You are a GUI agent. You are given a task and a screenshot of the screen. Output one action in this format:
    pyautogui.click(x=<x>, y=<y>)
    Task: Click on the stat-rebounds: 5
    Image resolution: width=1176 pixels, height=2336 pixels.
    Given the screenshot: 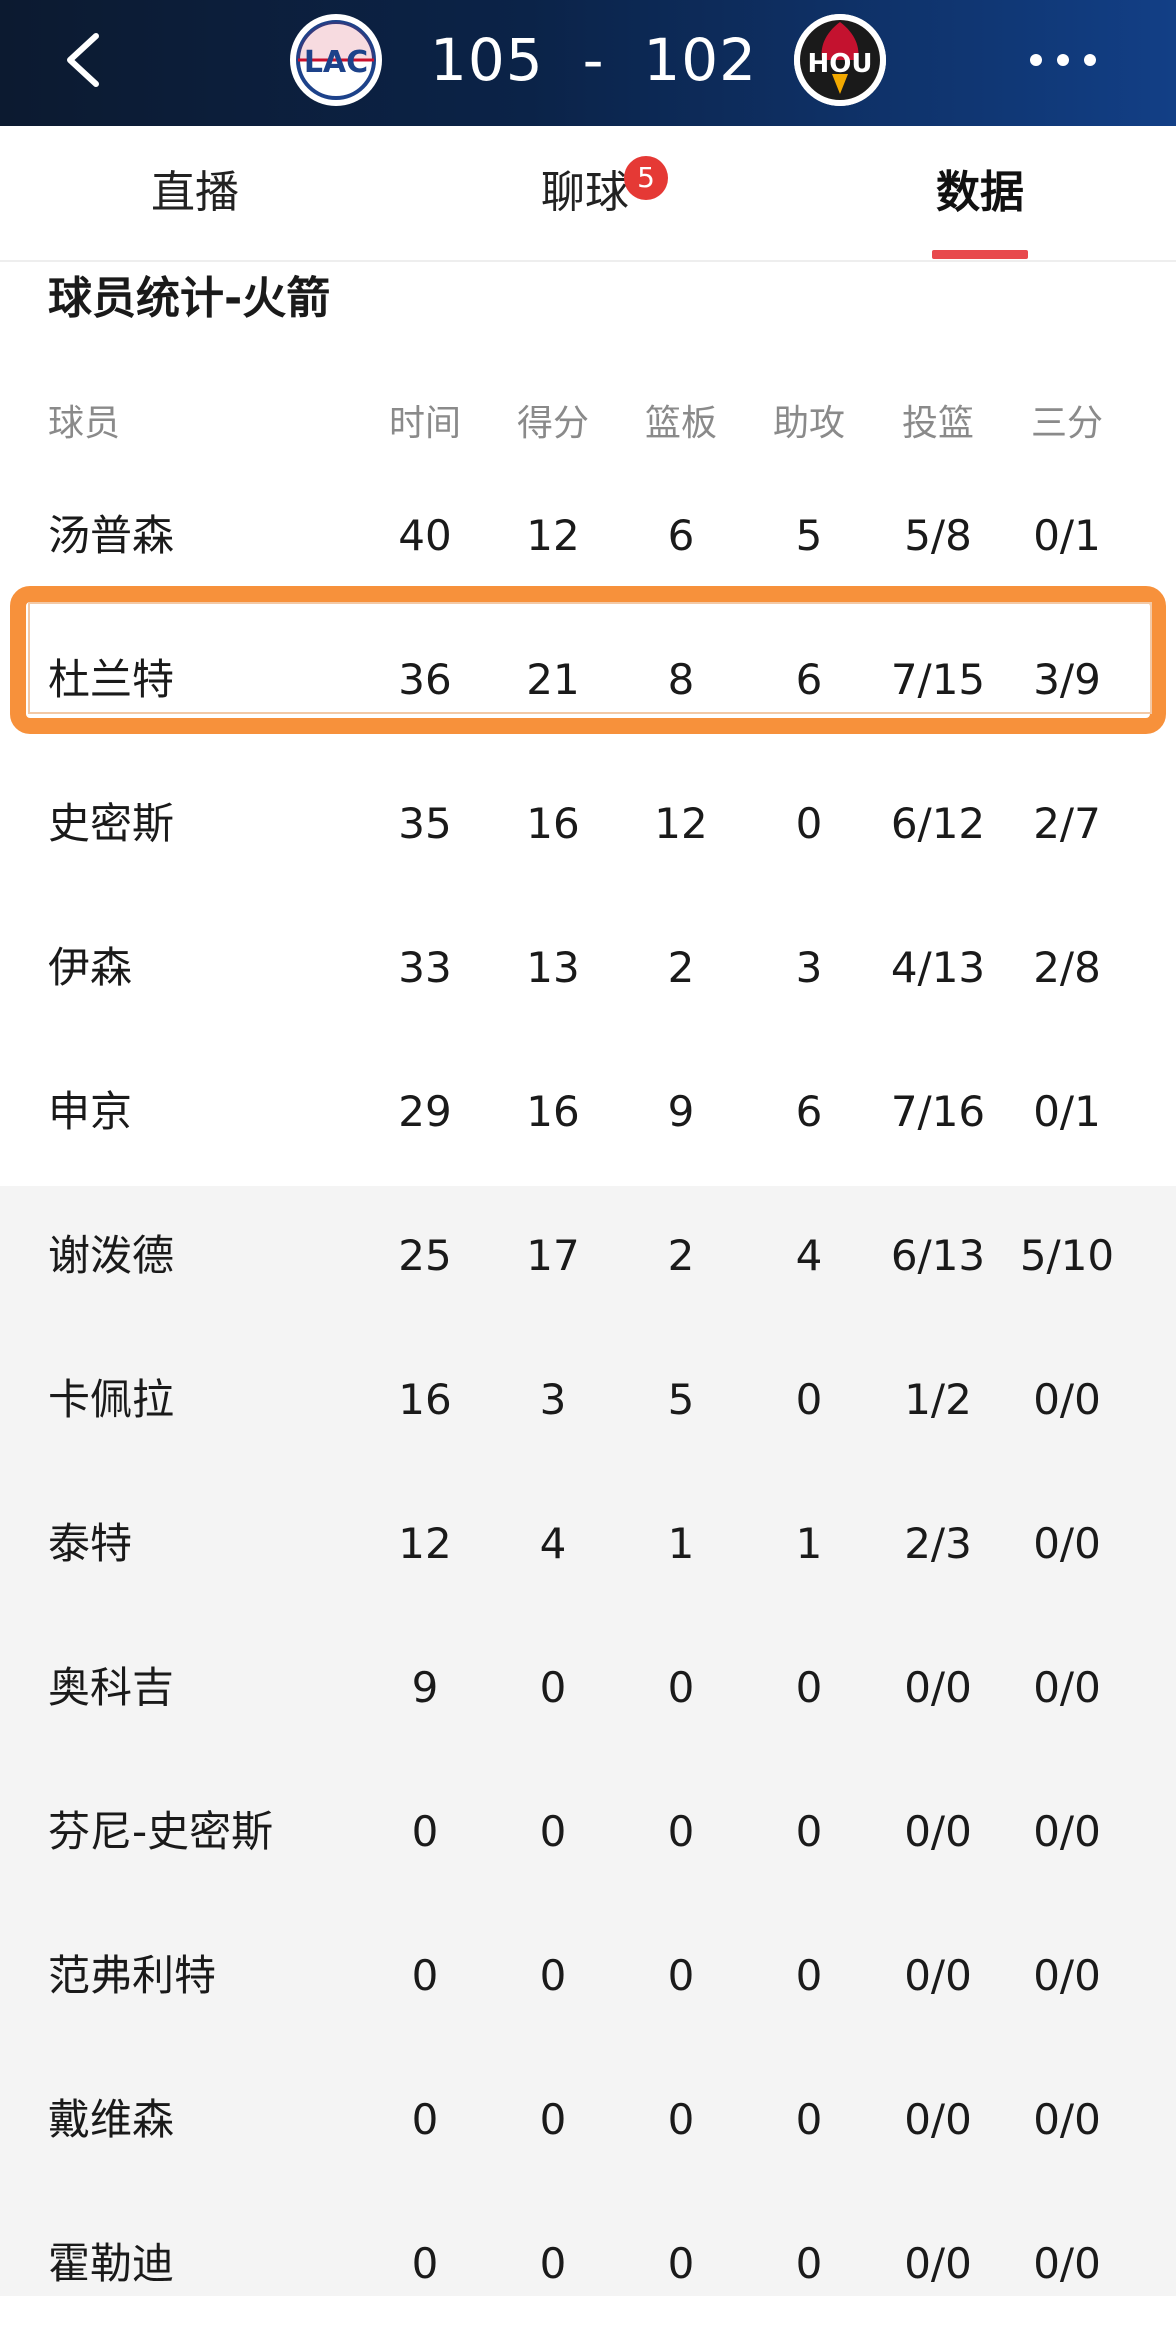 What is the action you would take?
    pyautogui.click(x=681, y=1399)
    